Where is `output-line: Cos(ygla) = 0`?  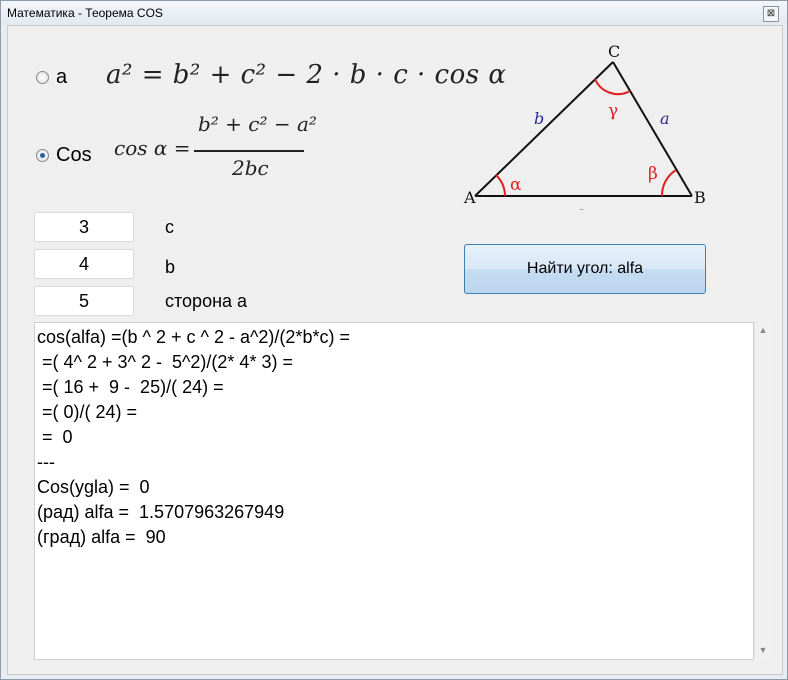
output-line: Cos(ygla) = 0 is located at coordinates (93, 487).